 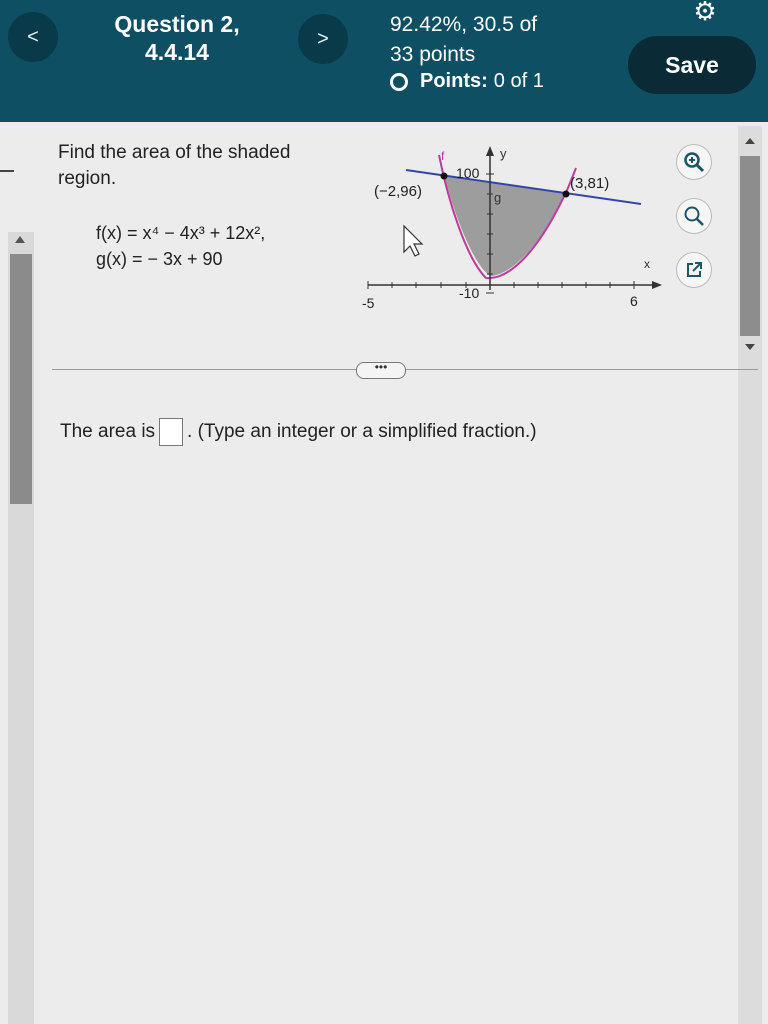 I want to click on f-definition: f(x) = x⁴ − 4x³ + 12x²,, so click(x=181, y=233).